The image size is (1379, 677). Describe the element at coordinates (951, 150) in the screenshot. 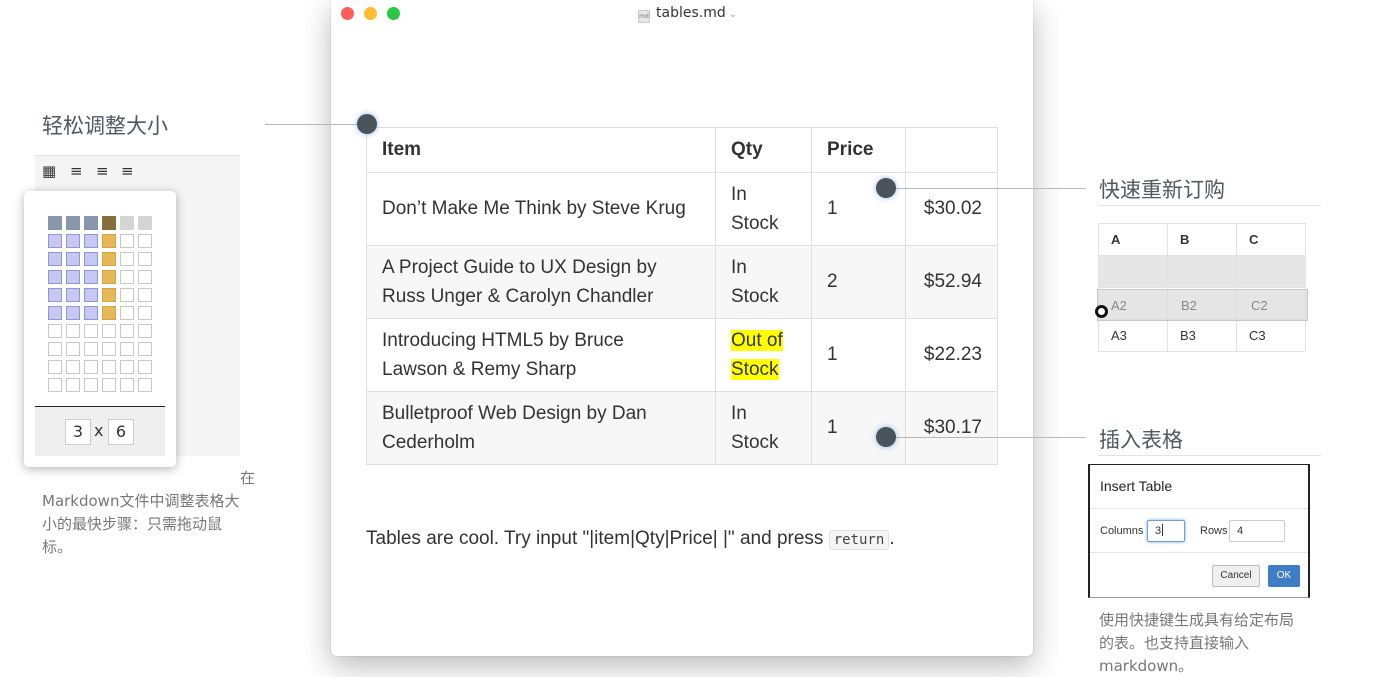

I see `table-header-cell` at that location.